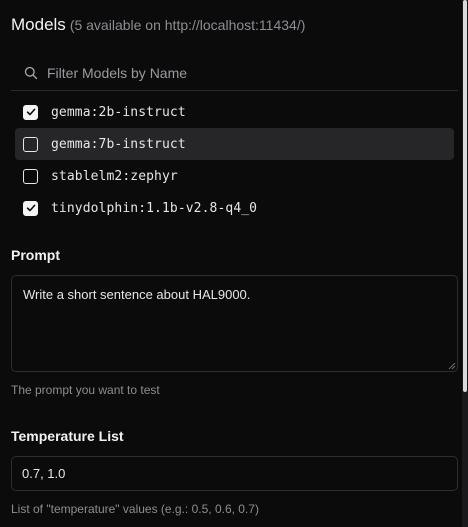 This screenshot has width=468, height=527. What do you see at coordinates (234, 473) in the screenshot?
I see `temperature-input` at bounding box center [234, 473].